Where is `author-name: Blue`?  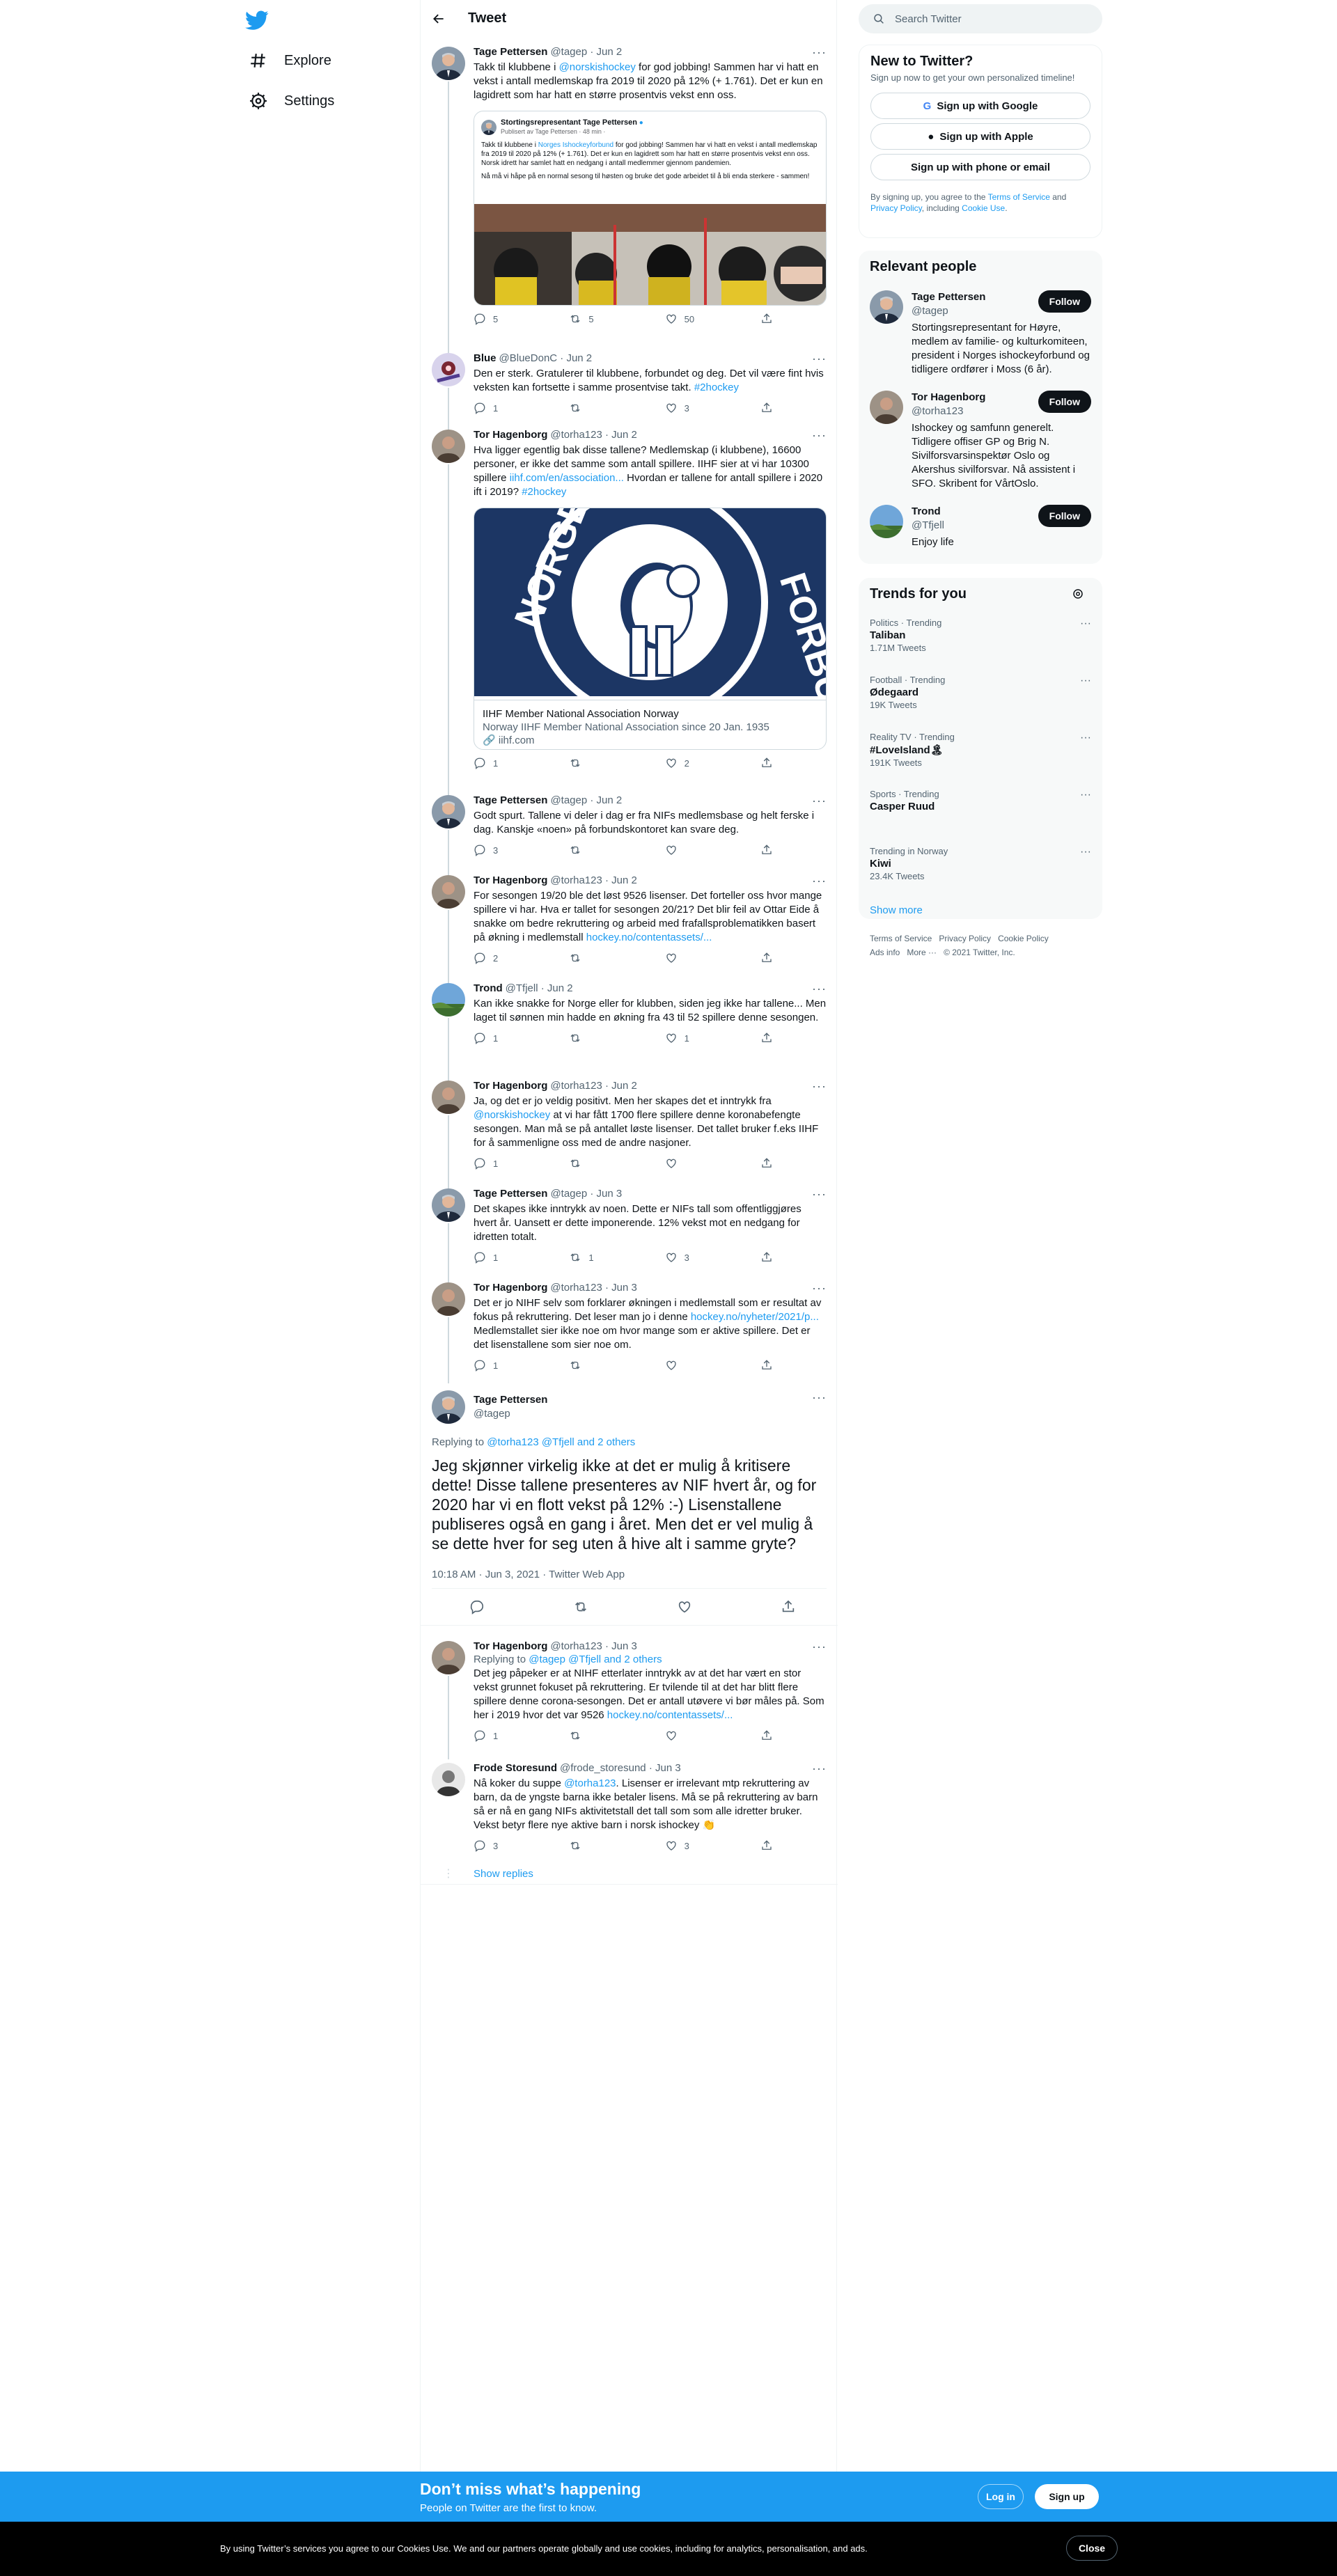 author-name: Blue is located at coordinates (486, 359).